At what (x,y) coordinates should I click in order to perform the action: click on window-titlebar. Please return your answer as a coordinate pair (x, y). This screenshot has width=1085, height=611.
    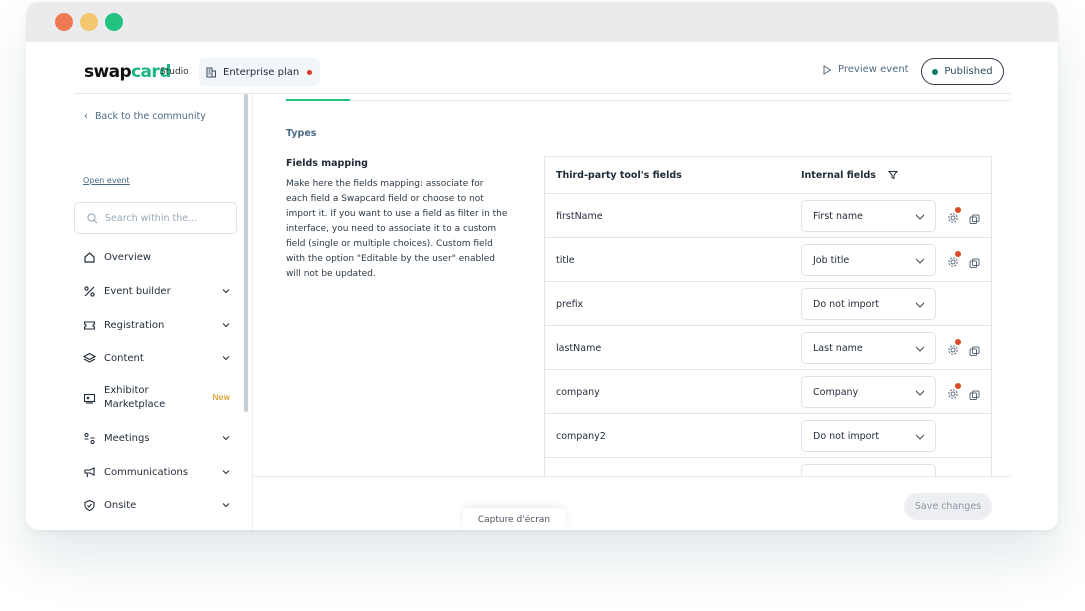
    Looking at the image, I should click on (542, 22).